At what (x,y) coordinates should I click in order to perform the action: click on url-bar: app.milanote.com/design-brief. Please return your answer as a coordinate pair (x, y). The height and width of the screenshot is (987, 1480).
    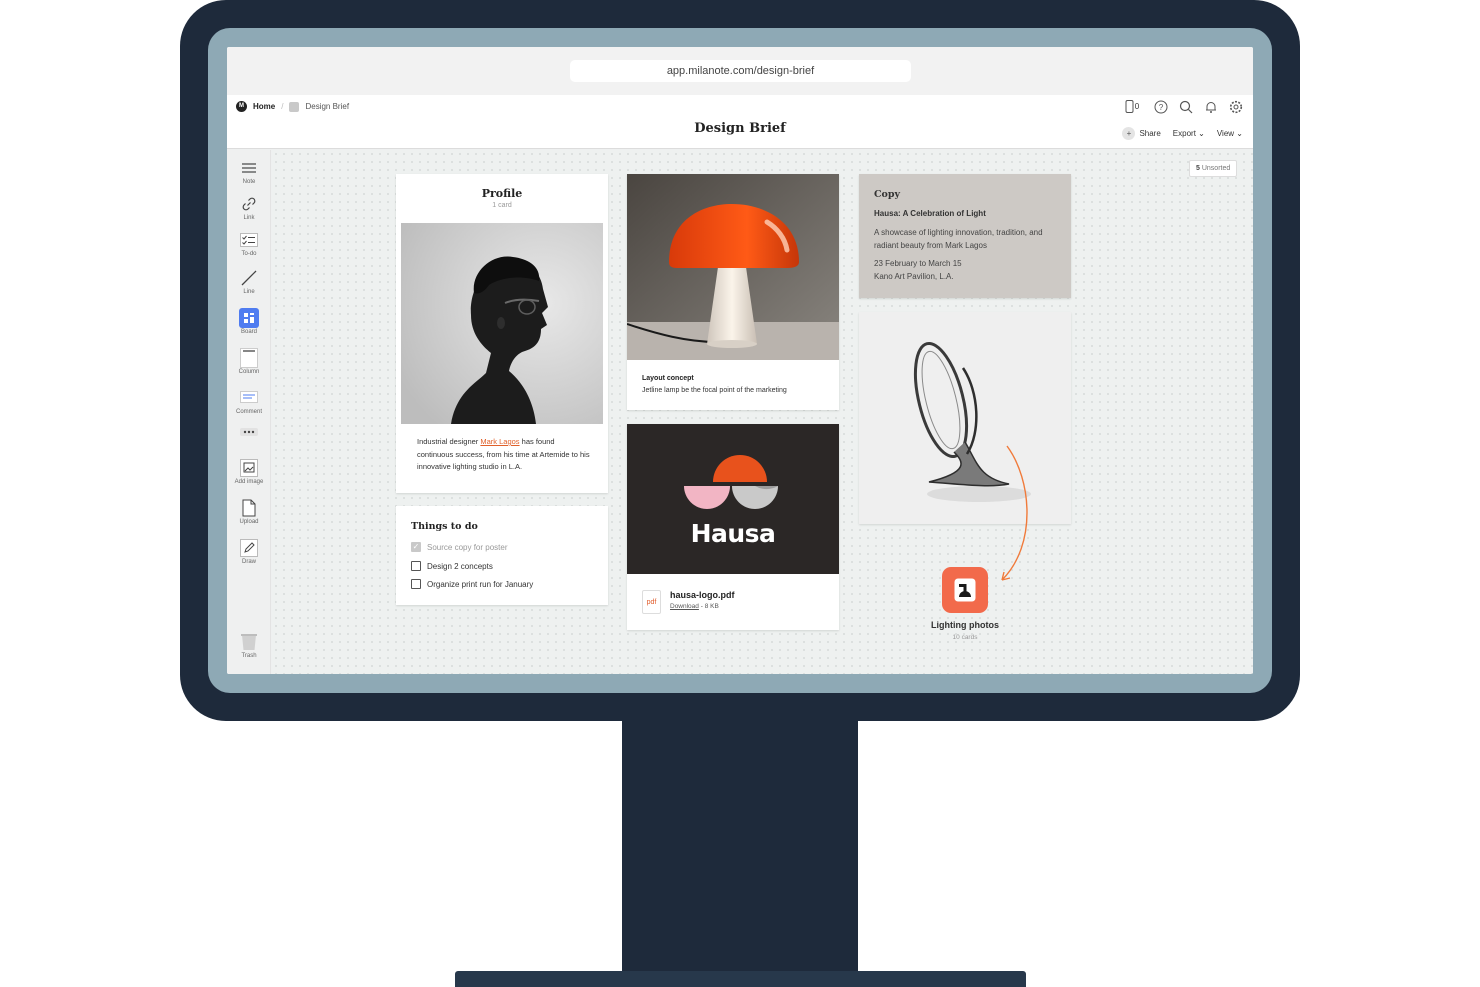
    Looking at the image, I should click on (740, 71).